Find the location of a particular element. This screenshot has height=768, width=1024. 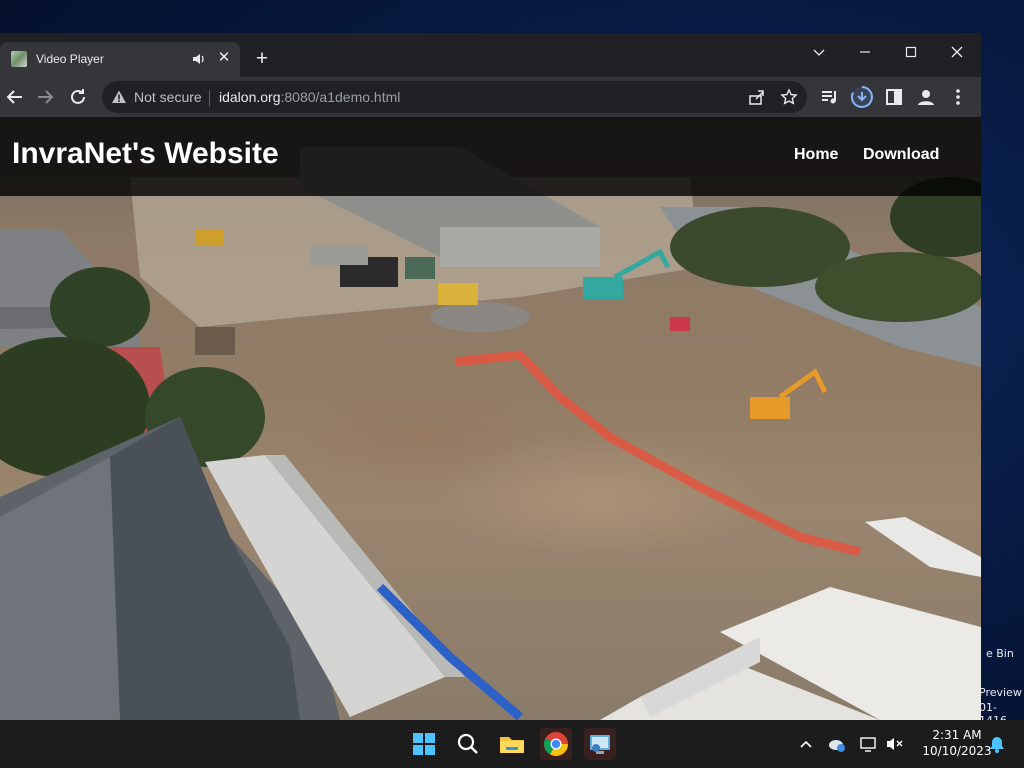

back-arrow-icon is located at coordinates (15, 97).